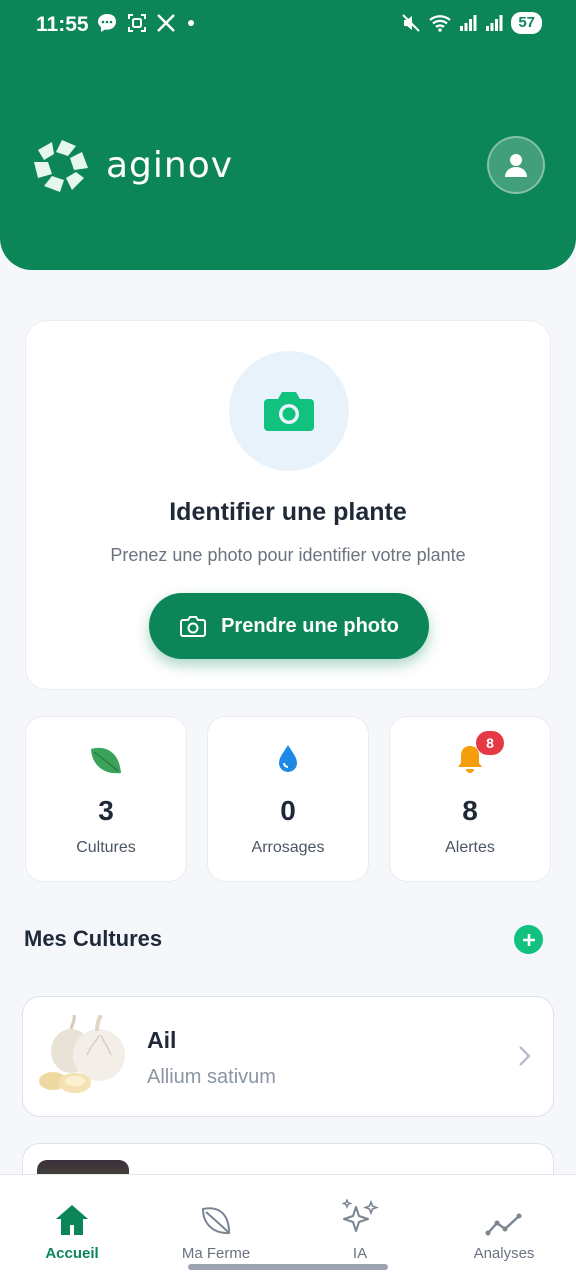 The image size is (576, 1280). What do you see at coordinates (360, 1215) in the screenshot?
I see `sparkles-icon` at bounding box center [360, 1215].